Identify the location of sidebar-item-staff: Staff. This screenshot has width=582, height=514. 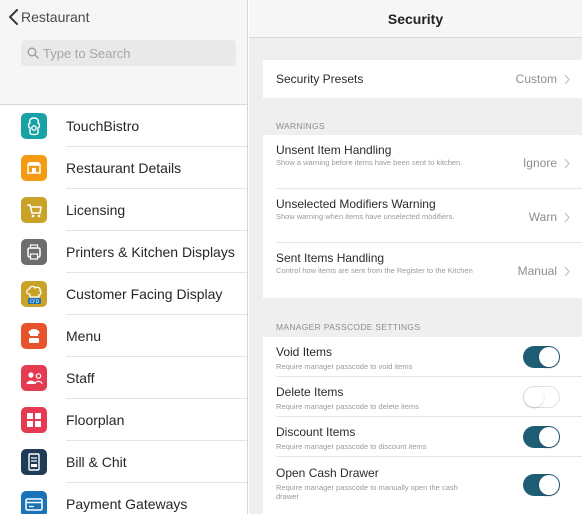
(123, 378).